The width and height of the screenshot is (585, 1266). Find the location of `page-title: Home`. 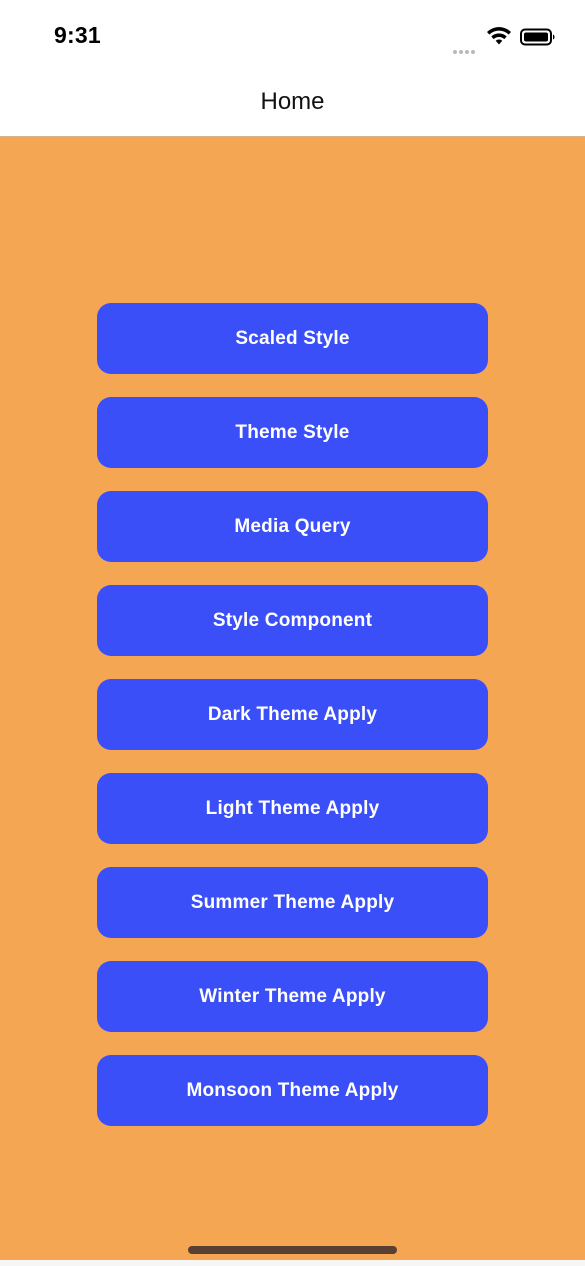

page-title: Home is located at coordinates (292, 101).